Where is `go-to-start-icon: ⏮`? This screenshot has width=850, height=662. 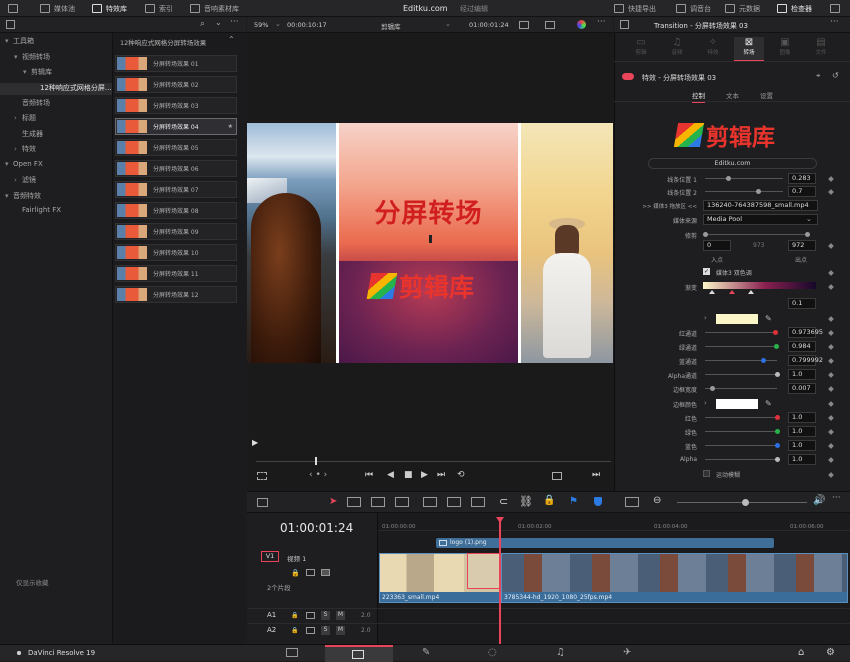 go-to-start-icon: ⏮ is located at coordinates (369, 475).